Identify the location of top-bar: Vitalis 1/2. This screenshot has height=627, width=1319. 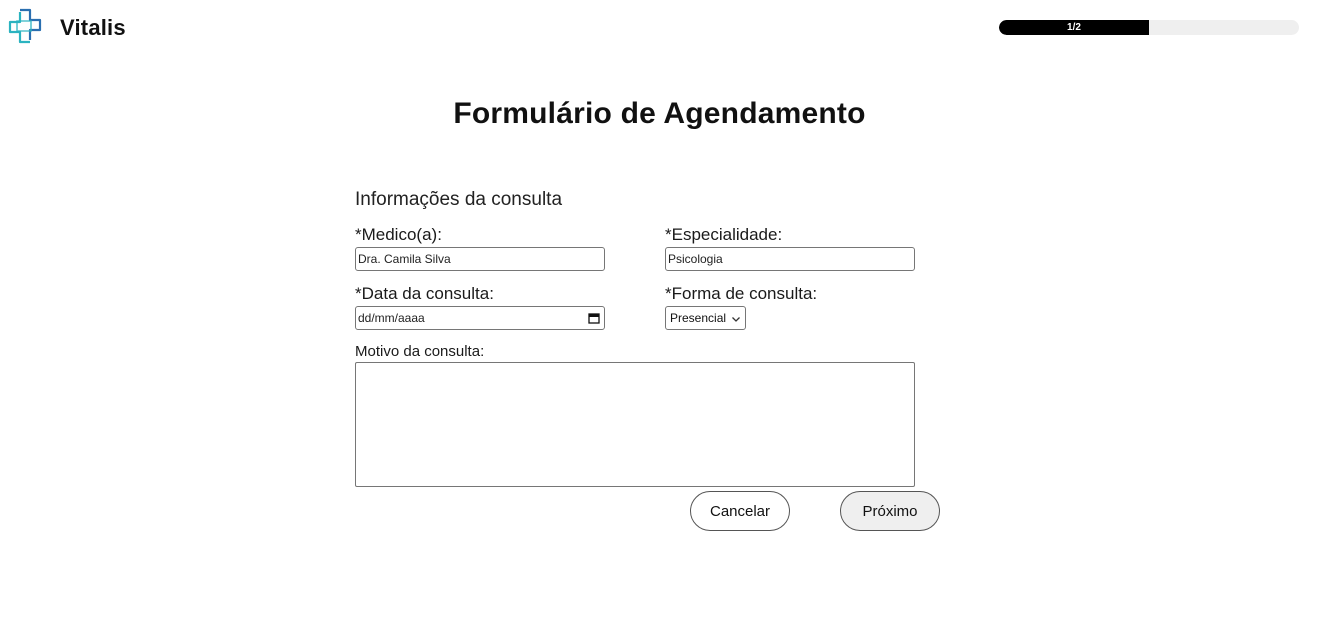
(659, 28).